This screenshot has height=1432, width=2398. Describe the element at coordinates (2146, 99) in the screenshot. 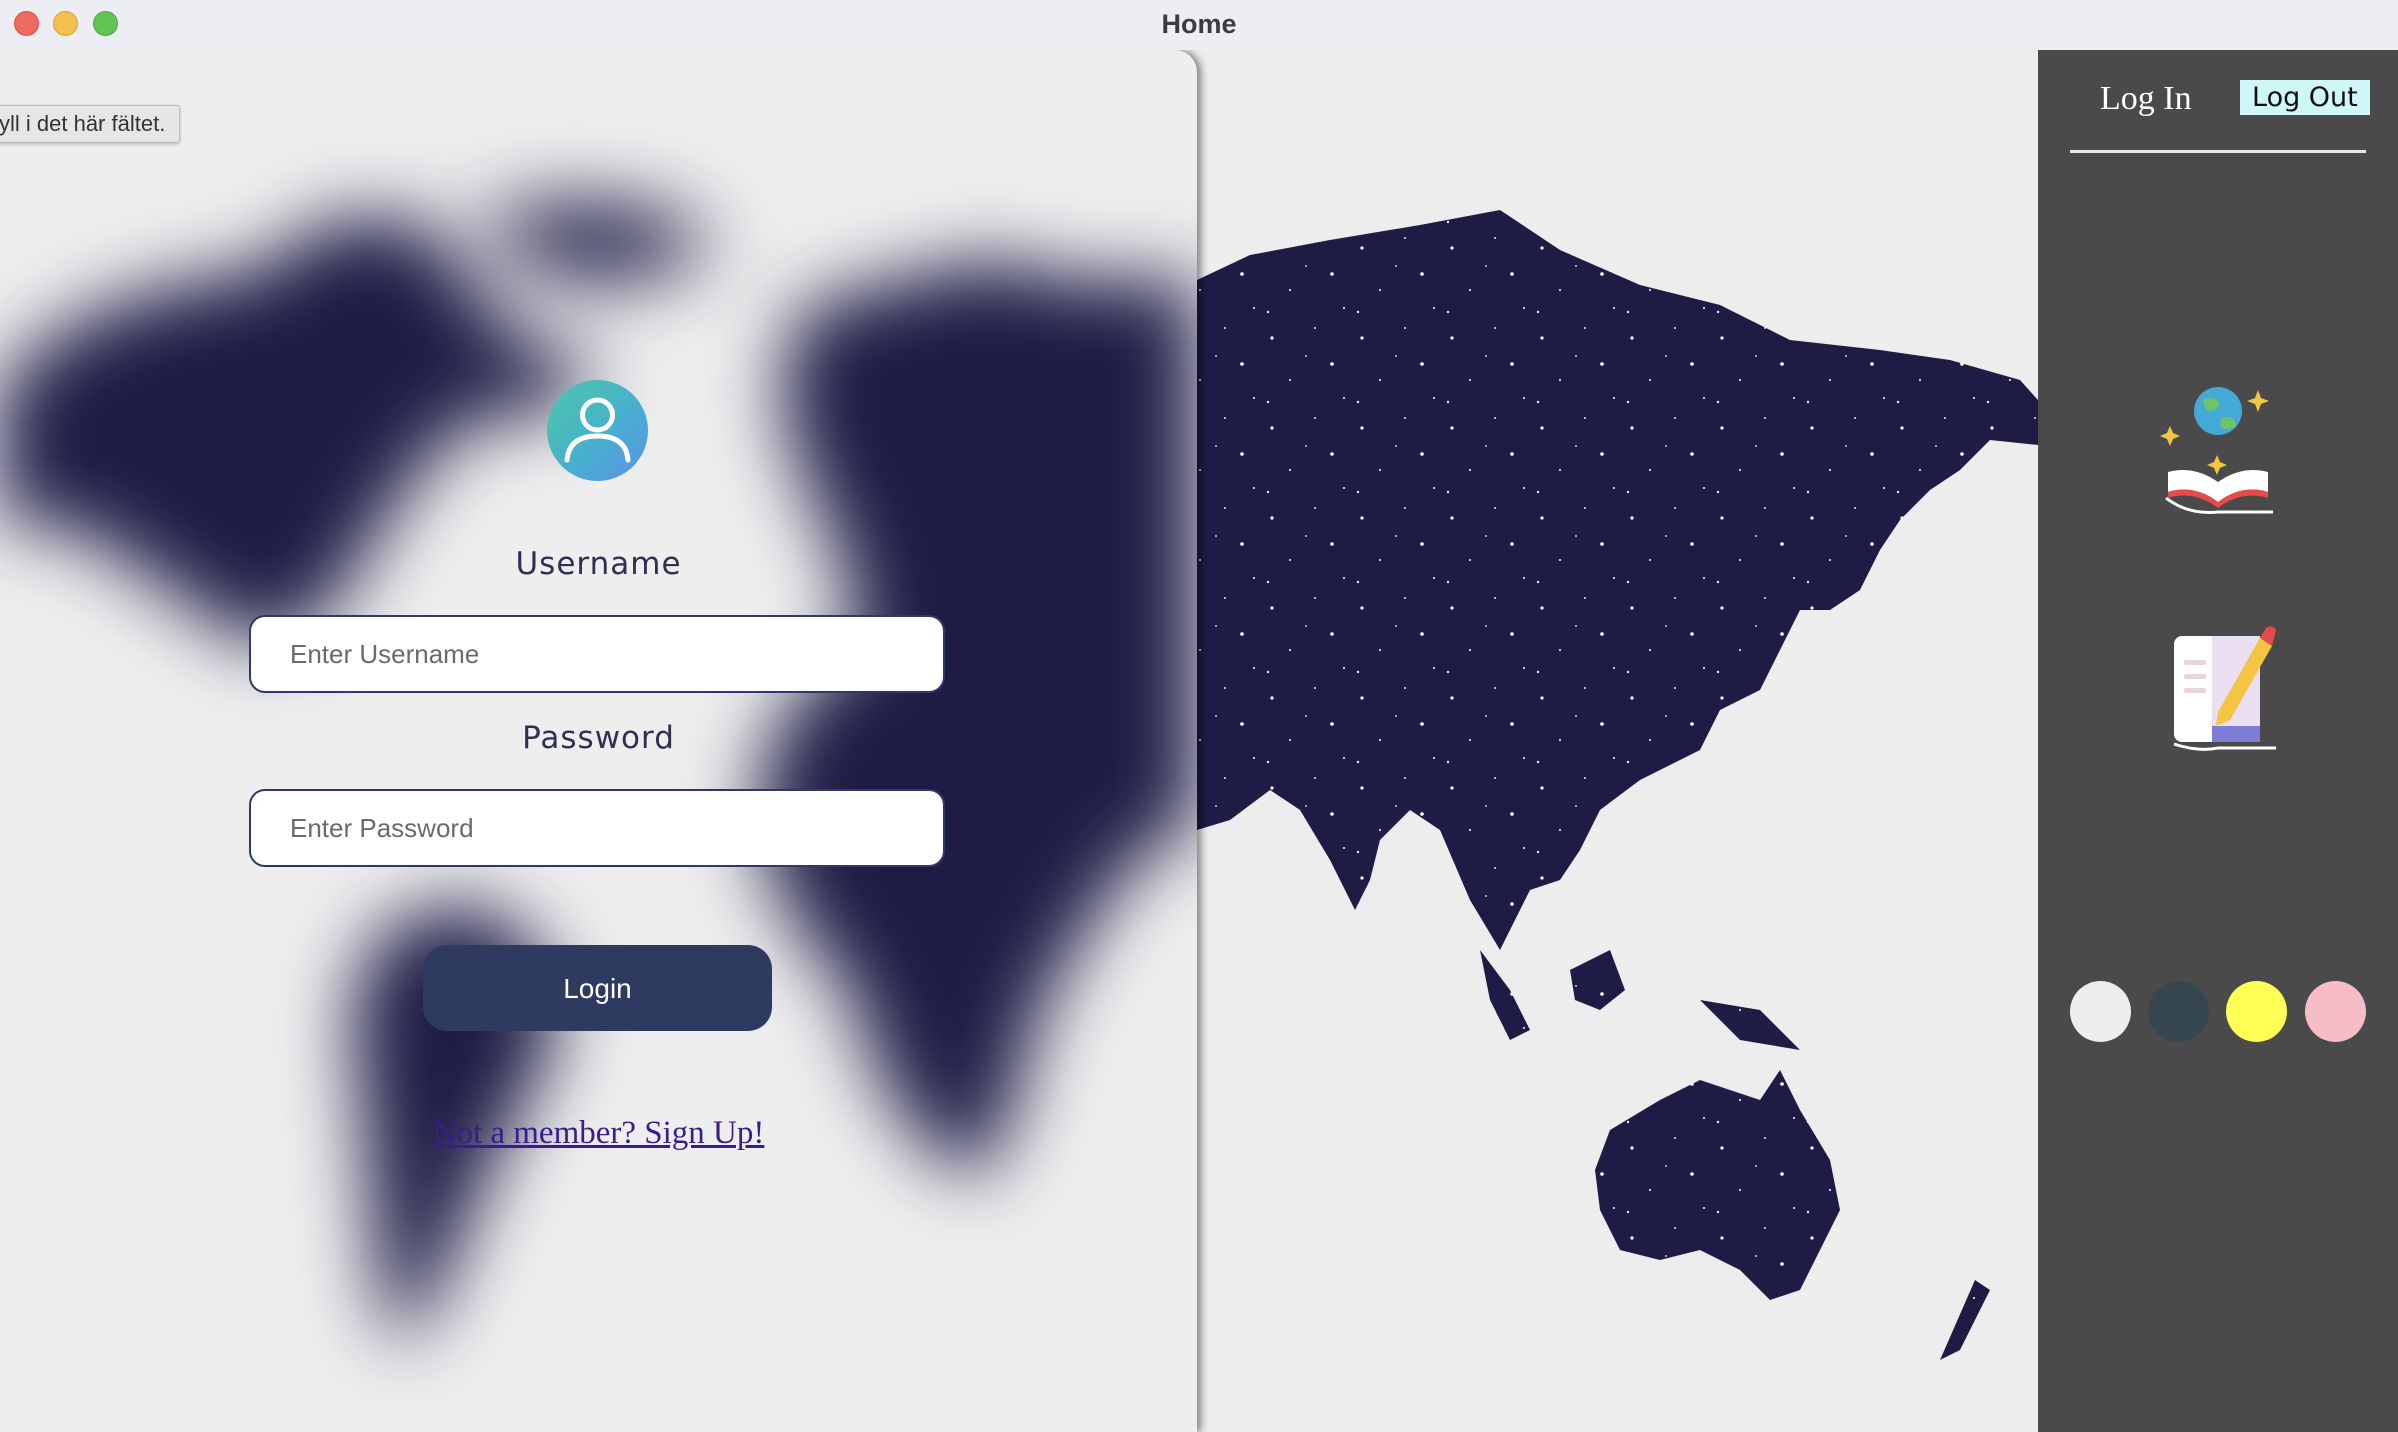

I see `nav-login-link: Log In` at that location.